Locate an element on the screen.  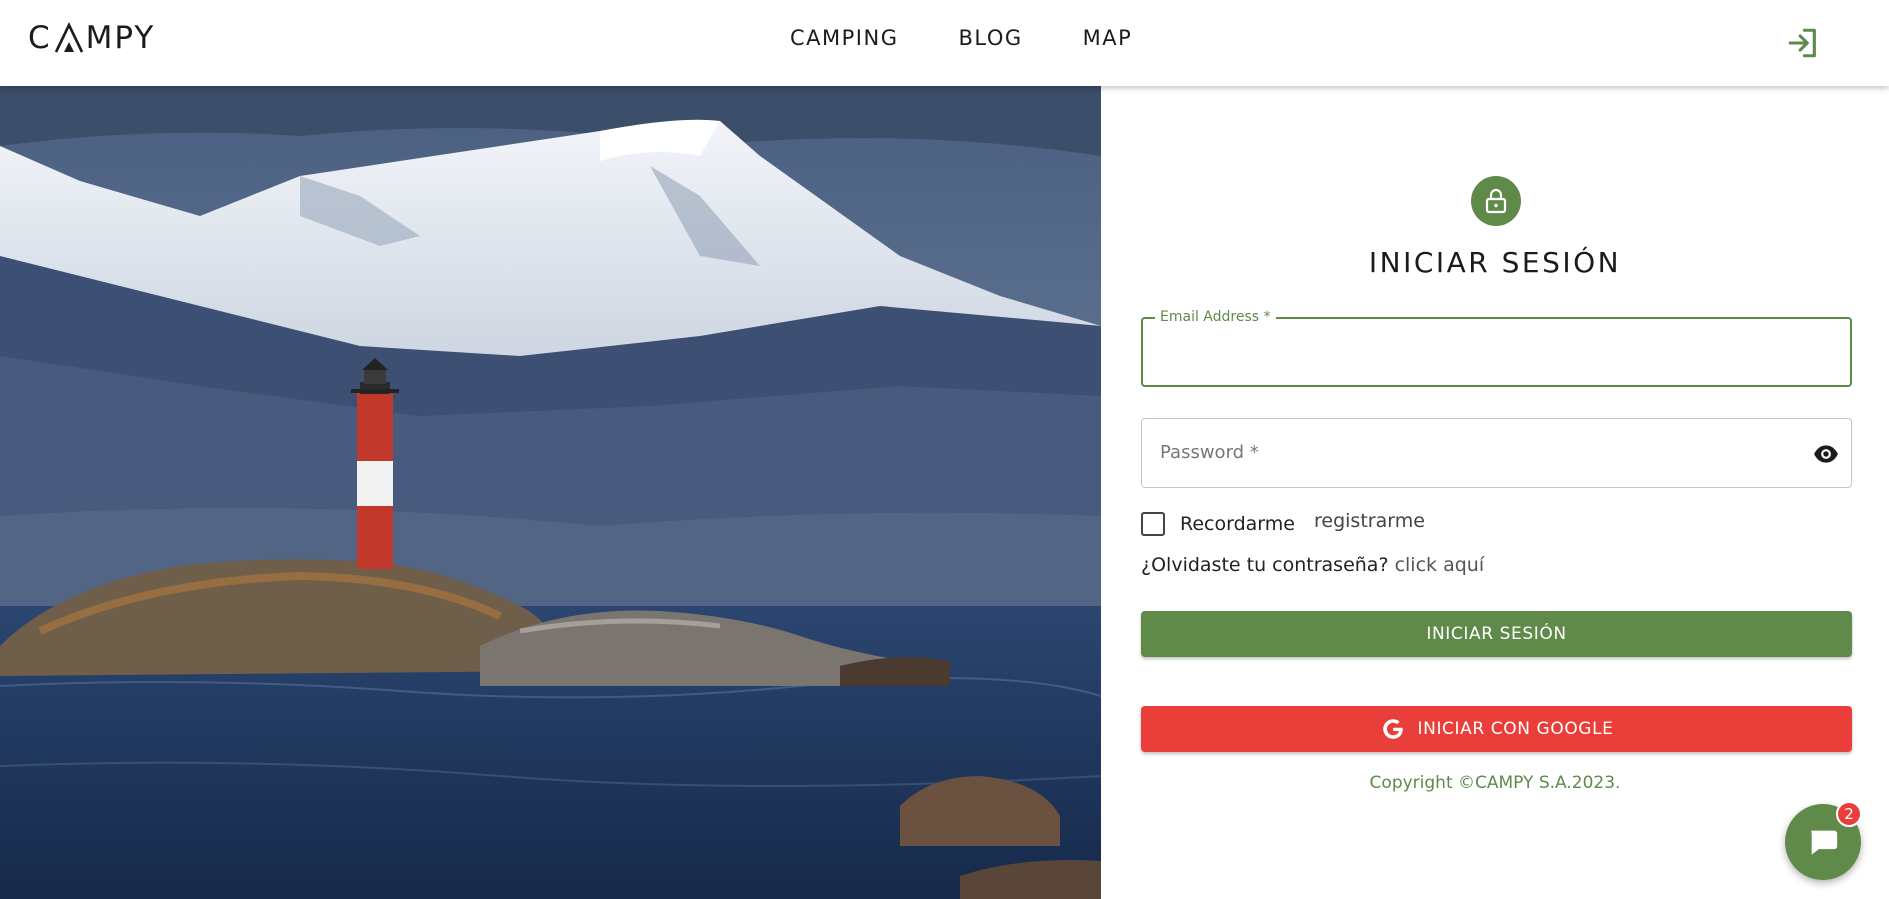
lock-badge is located at coordinates (1496, 201).